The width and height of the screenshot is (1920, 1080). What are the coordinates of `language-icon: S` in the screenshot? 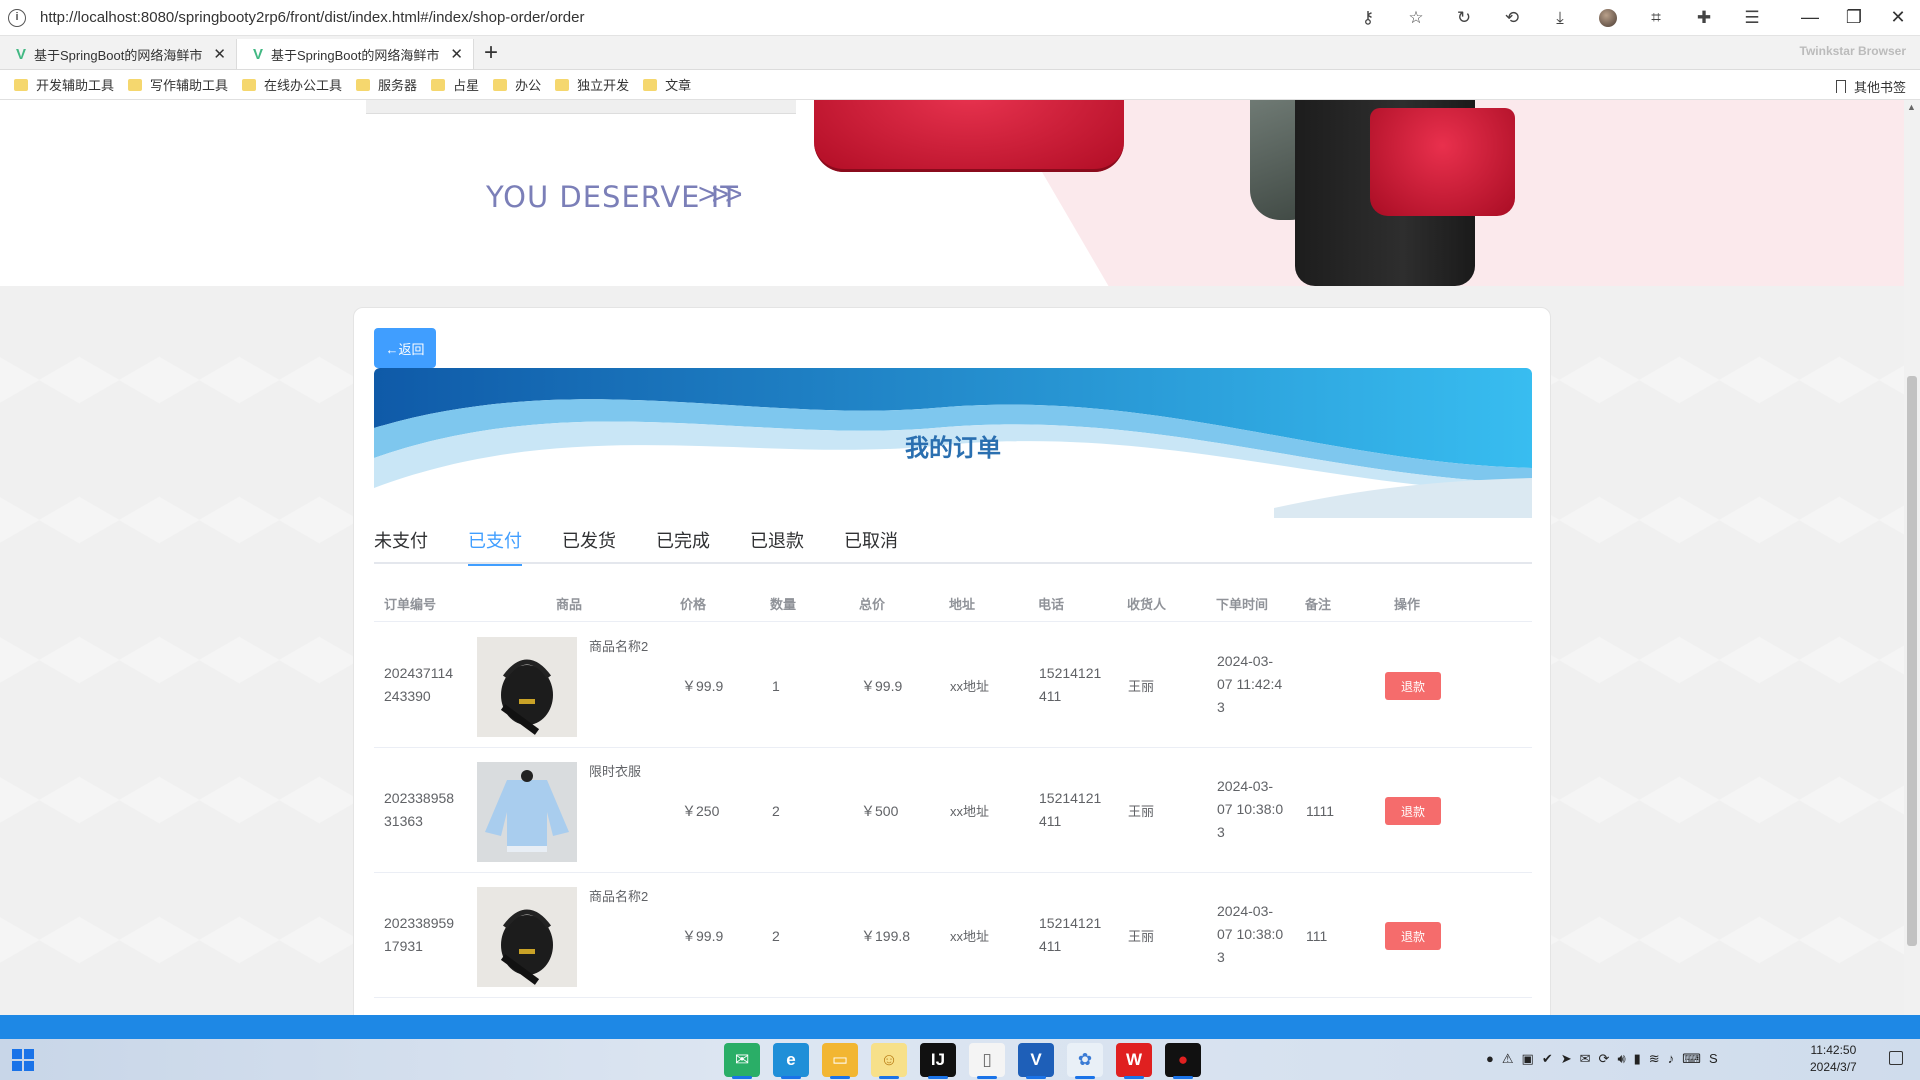 It's located at (1713, 1059).